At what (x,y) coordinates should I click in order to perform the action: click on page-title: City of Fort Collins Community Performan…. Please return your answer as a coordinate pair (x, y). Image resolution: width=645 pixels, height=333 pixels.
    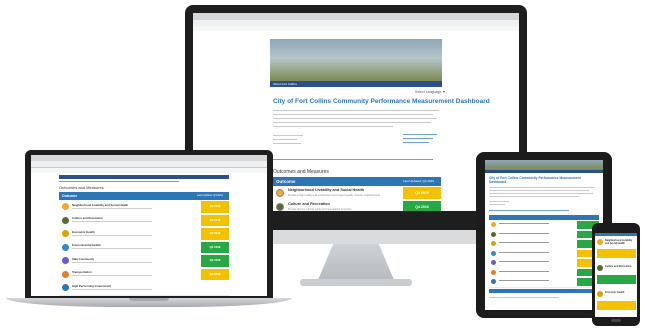
    Looking at the image, I should click on (381, 101).